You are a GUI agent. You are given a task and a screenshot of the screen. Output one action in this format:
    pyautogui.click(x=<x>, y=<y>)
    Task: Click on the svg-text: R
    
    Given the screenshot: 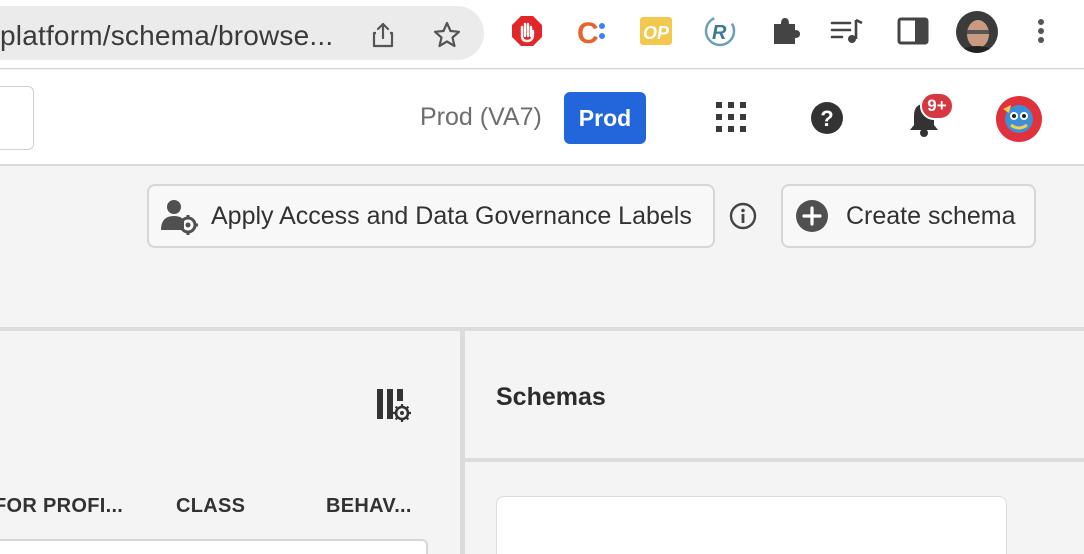 What is the action you would take?
    pyautogui.click(x=719, y=33)
    